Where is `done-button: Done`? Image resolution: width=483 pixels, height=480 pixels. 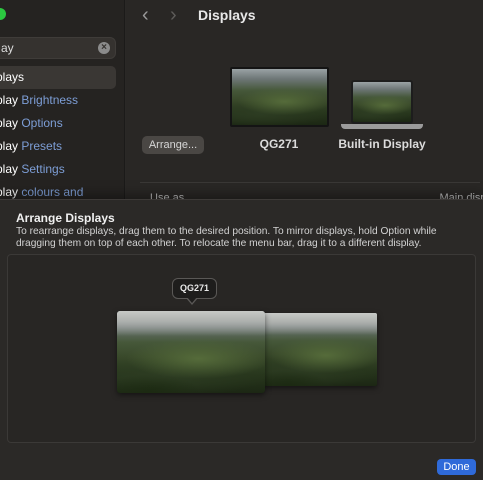
done-button: Done is located at coordinates (456, 467).